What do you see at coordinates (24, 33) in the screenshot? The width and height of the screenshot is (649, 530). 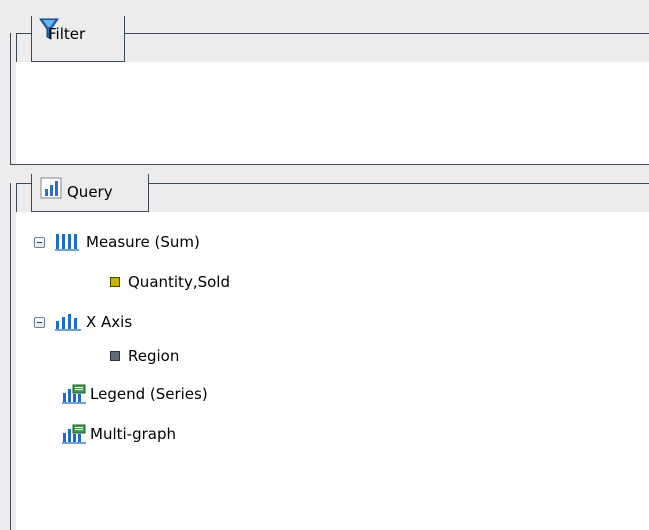 I see `filter-frame-top-left` at bounding box center [24, 33].